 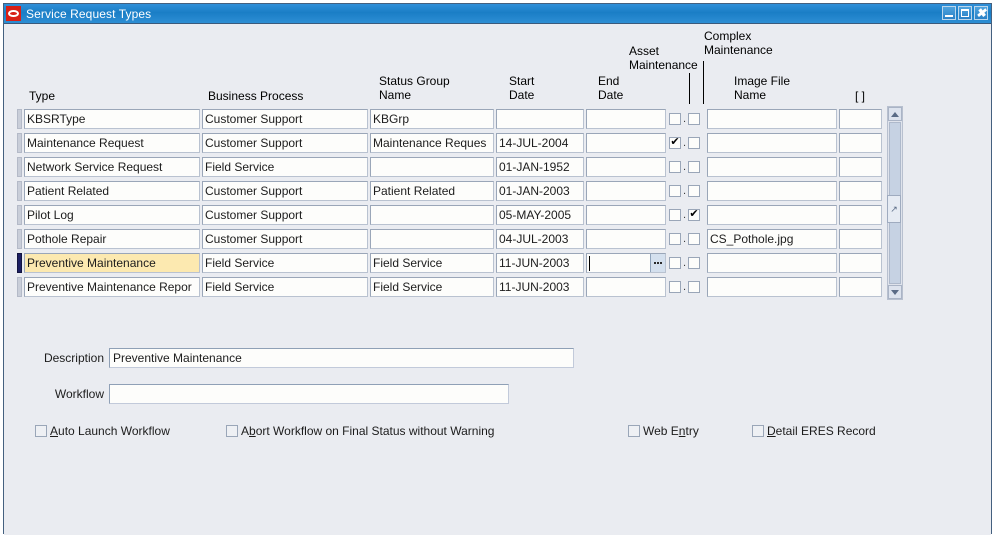 I want to click on cell-type: Preventive Maintenance, so click(x=112, y=263).